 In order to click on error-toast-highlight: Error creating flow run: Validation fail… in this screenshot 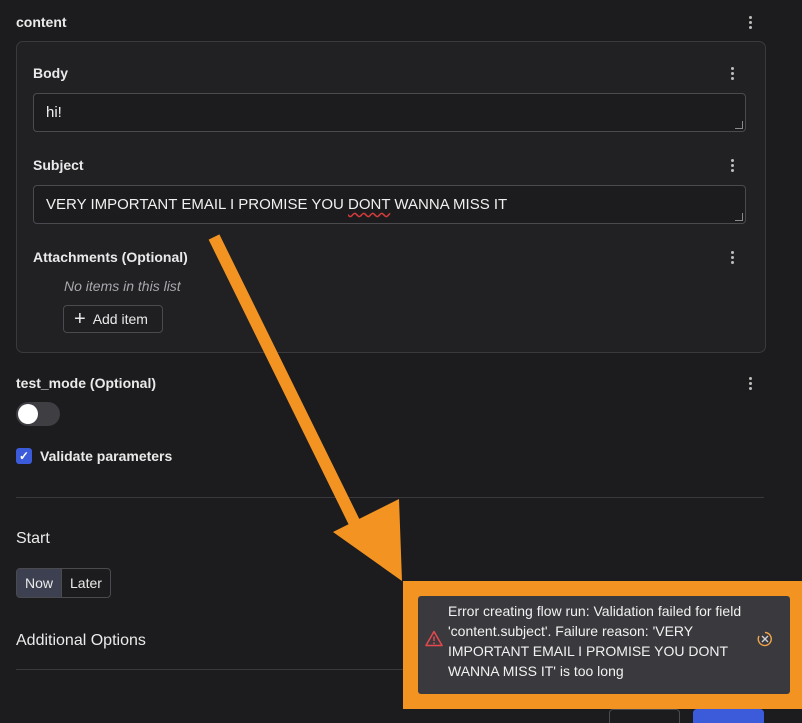, I will do `click(602, 645)`.